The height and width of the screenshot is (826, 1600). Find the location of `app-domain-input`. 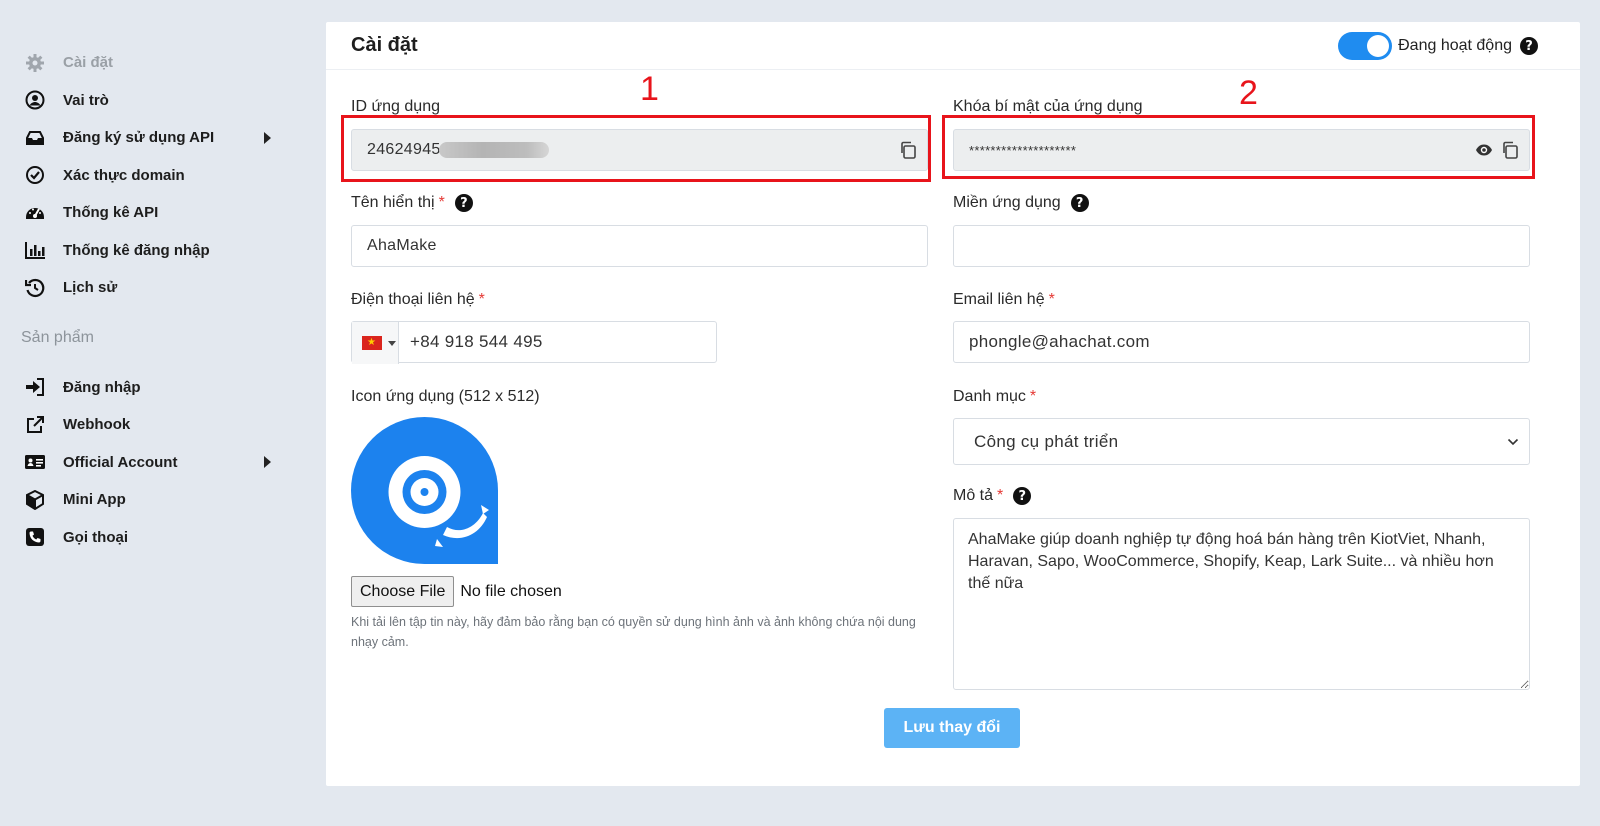

app-domain-input is located at coordinates (1241, 246).